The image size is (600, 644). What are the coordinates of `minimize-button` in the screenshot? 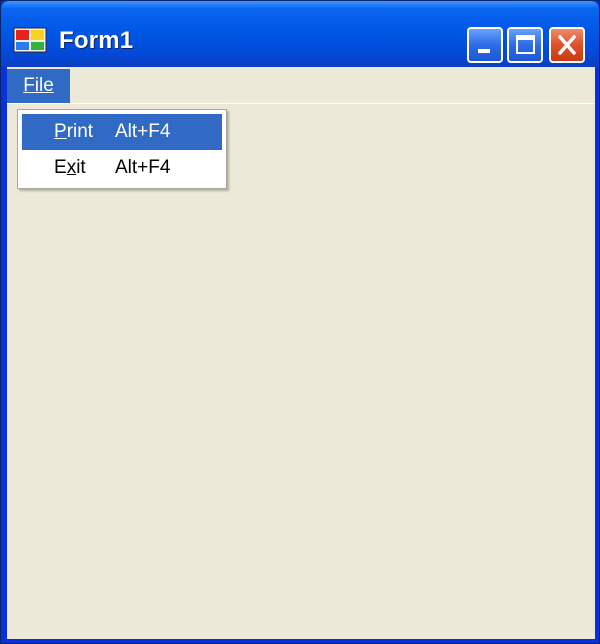 It's located at (485, 45).